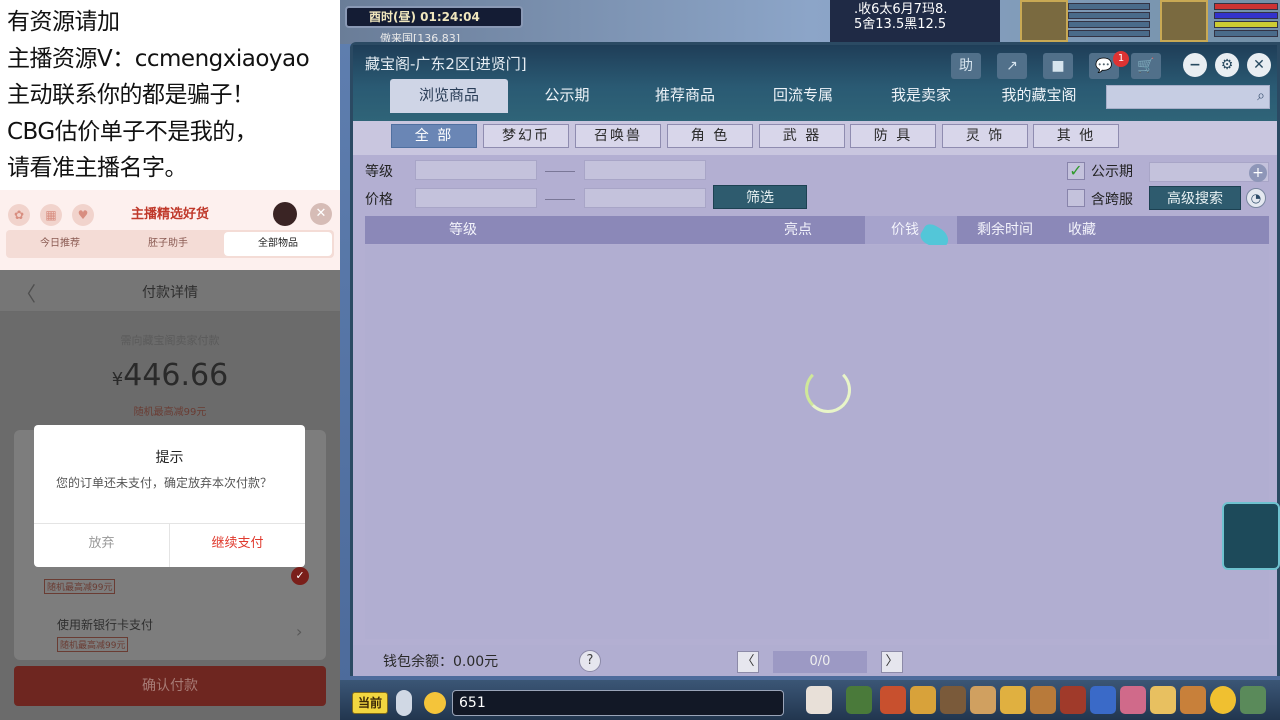 Image resolution: width=1280 pixels, height=720 pixels. I want to click on check-icon: ✓, so click(300, 576).